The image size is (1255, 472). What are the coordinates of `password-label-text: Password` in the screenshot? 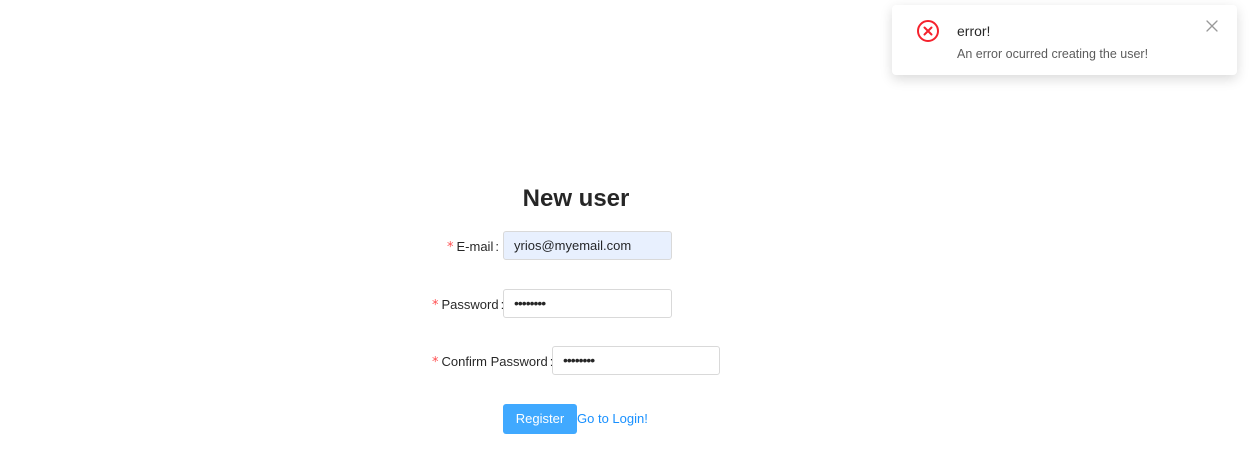 It's located at (470, 304).